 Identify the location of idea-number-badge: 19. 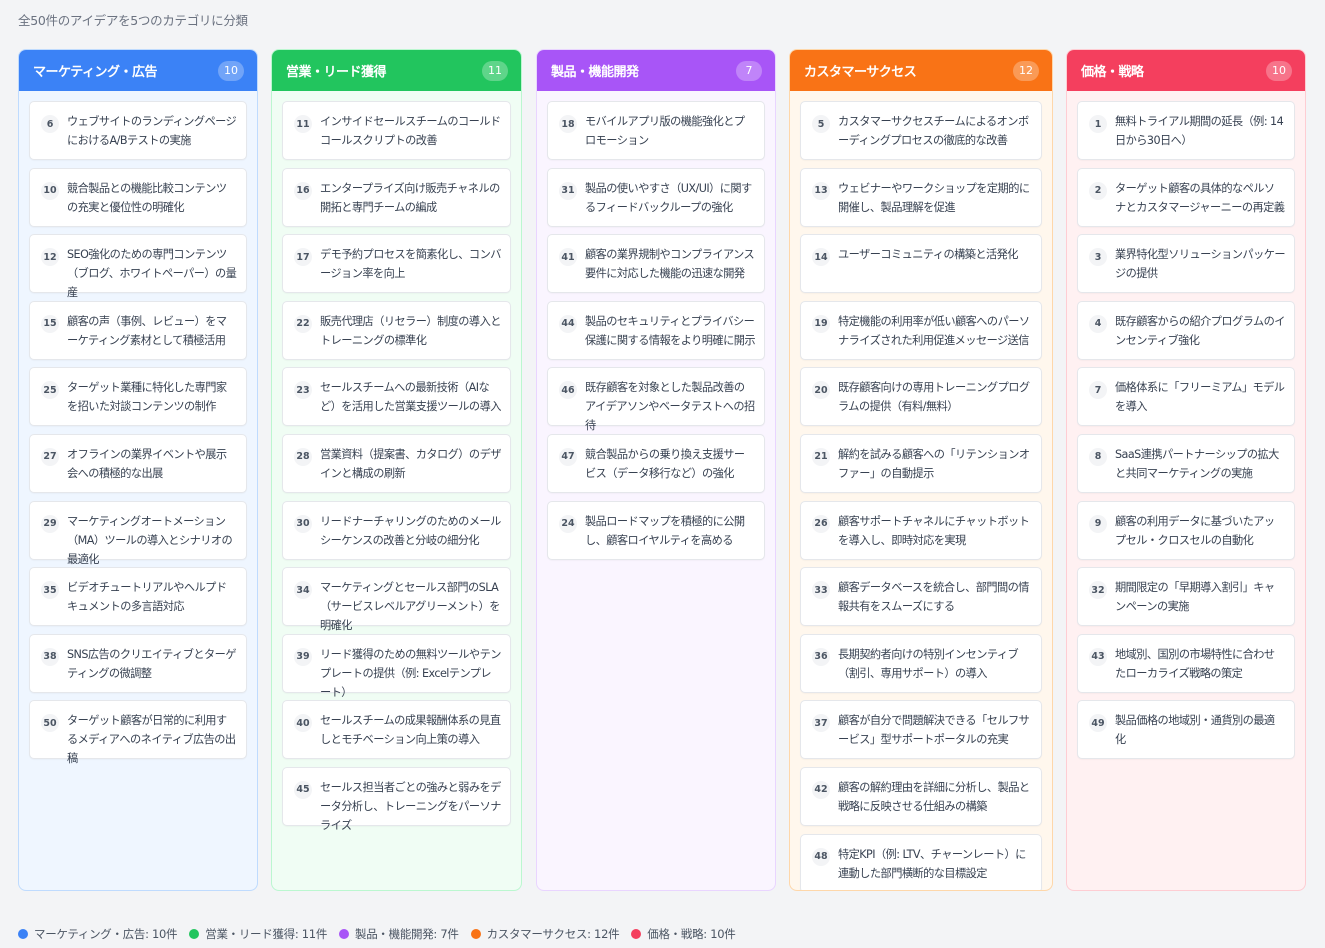
(821, 323).